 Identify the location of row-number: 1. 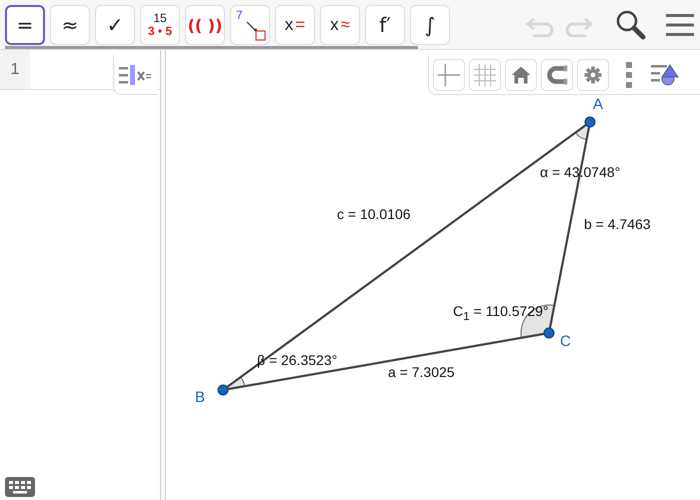
(15, 69).